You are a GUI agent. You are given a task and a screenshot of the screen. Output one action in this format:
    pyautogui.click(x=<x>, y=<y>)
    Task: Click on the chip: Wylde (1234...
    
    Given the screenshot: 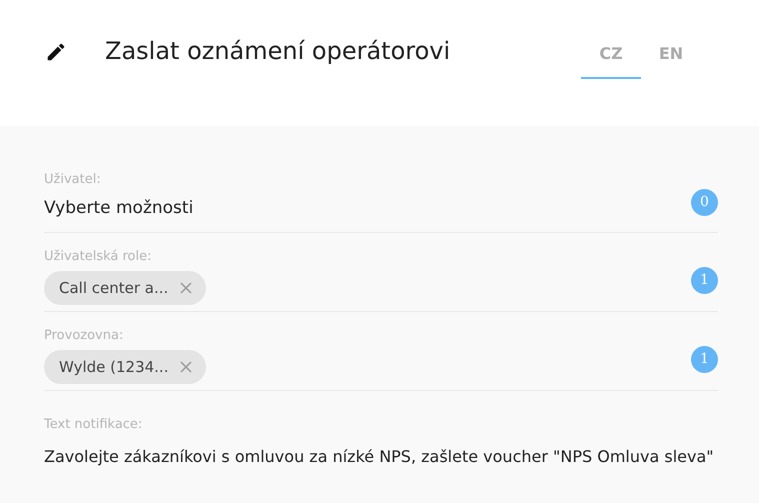 What is the action you would take?
    pyautogui.click(x=125, y=367)
    